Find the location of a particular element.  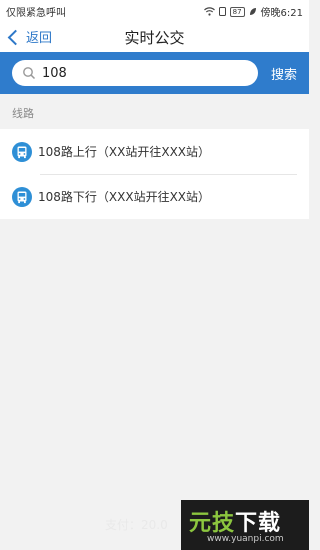

search-box is located at coordinates (135, 73).